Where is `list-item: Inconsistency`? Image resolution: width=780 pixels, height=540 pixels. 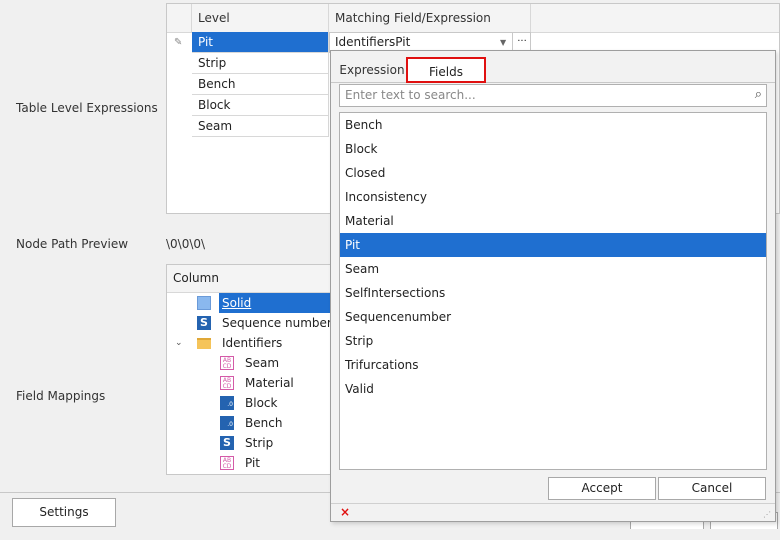
list-item: Inconsistency is located at coordinates (553, 197).